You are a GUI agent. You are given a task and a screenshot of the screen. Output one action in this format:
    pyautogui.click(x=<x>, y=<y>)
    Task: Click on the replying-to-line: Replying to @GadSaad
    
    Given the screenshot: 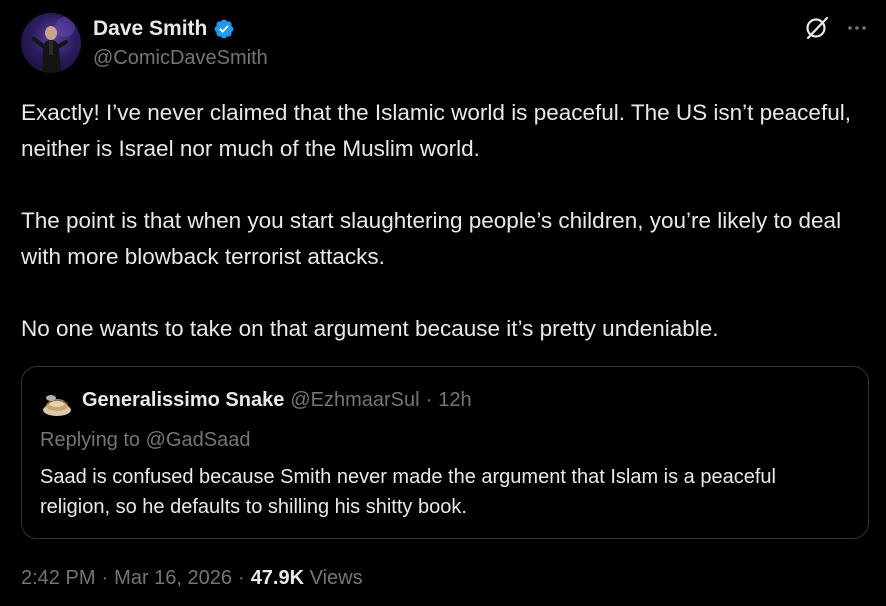 What is the action you would take?
    pyautogui.click(x=145, y=440)
    